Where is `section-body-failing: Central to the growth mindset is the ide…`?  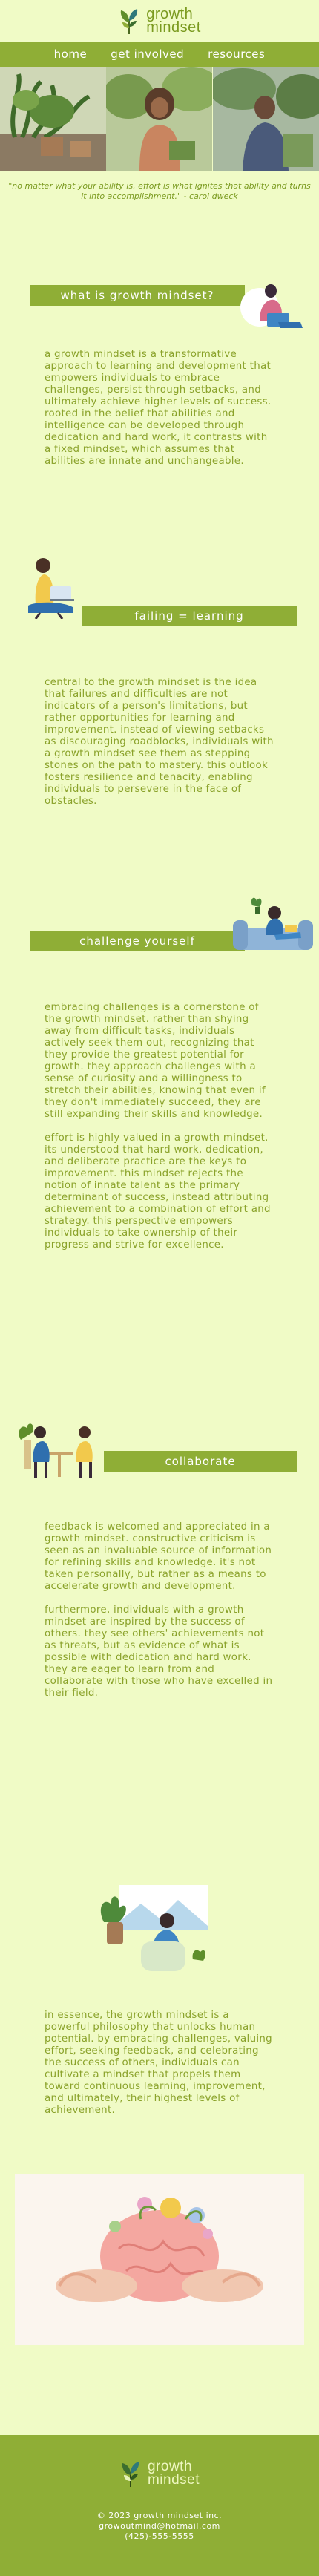
section-body-failing: Central to the growth mindset is the ide… is located at coordinates (159, 742).